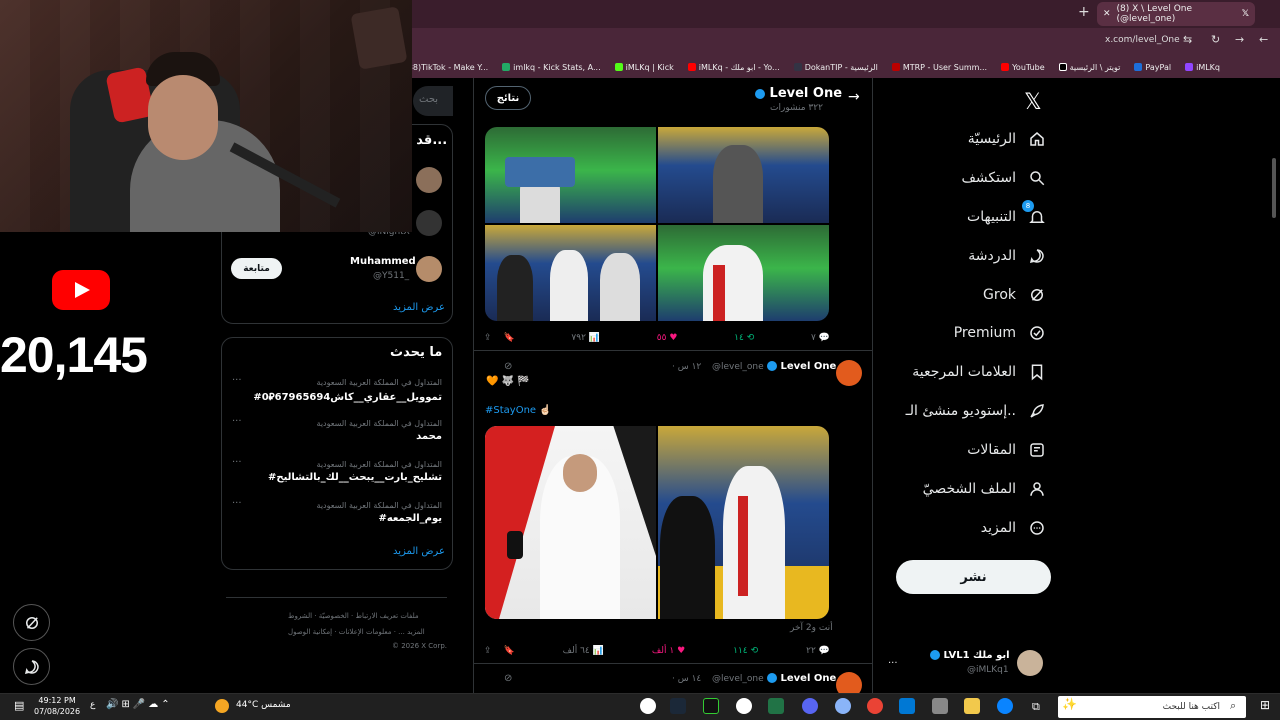 The height and width of the screenshot is (720, 1280). Describe the element at coordinates (263, 705) in the screenshot. I see `weather-text: 44°C مشمس` at that location.